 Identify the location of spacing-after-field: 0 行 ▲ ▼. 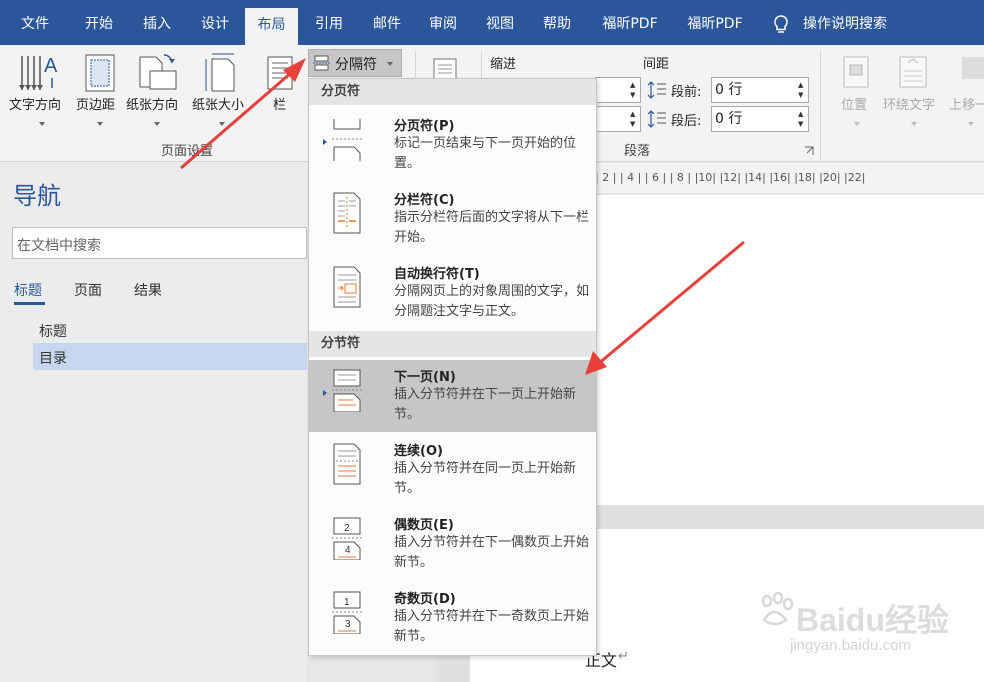
(760, 119).